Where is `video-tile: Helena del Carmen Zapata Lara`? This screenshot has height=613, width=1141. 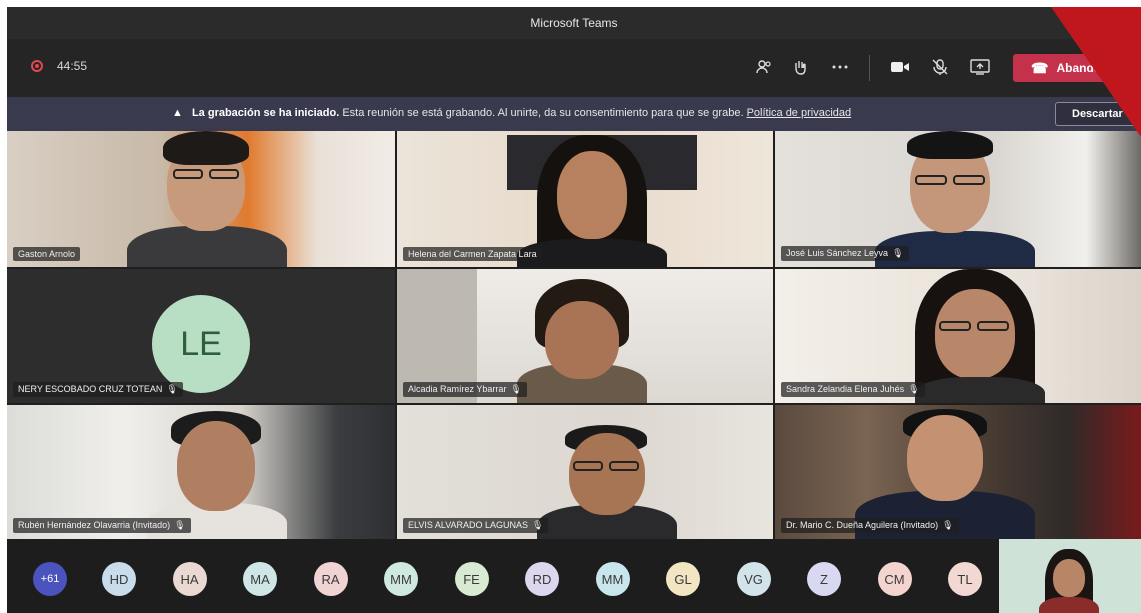 video-tile: Helena del Carmen Zapata Lara is located at coordinates (585, 199).